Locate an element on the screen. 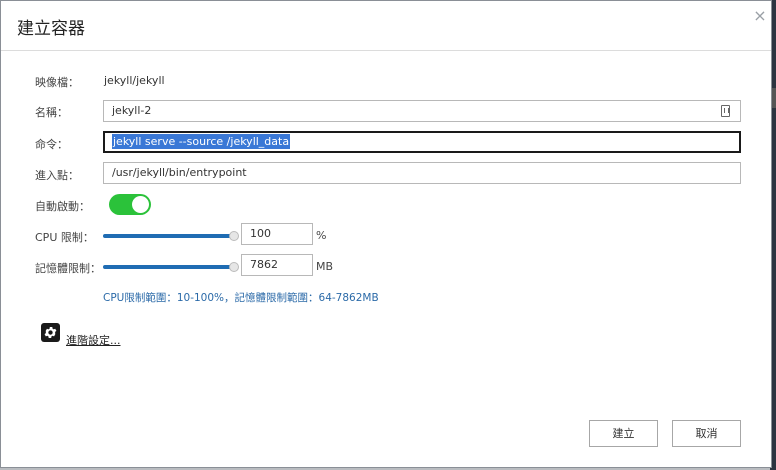  memory-limit-slider is located at coordinates (168, 267).